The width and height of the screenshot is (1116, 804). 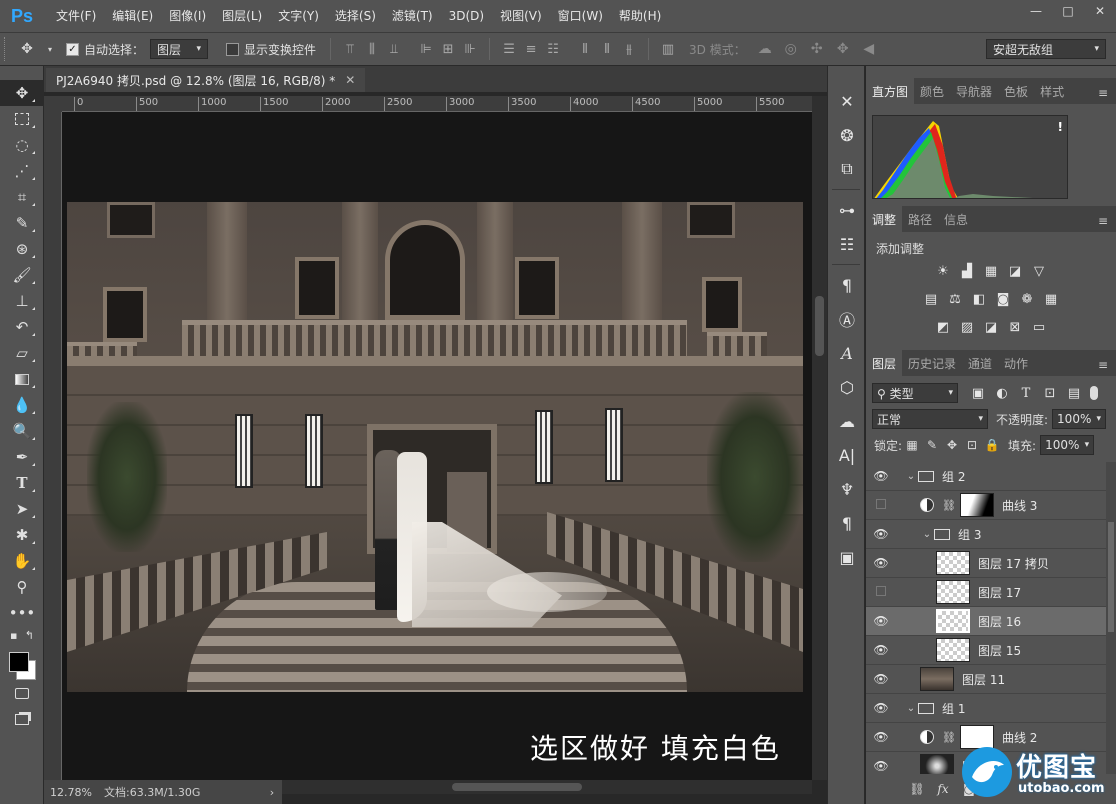 I want to click on toolbar-grip, so click(x=21, y=73).